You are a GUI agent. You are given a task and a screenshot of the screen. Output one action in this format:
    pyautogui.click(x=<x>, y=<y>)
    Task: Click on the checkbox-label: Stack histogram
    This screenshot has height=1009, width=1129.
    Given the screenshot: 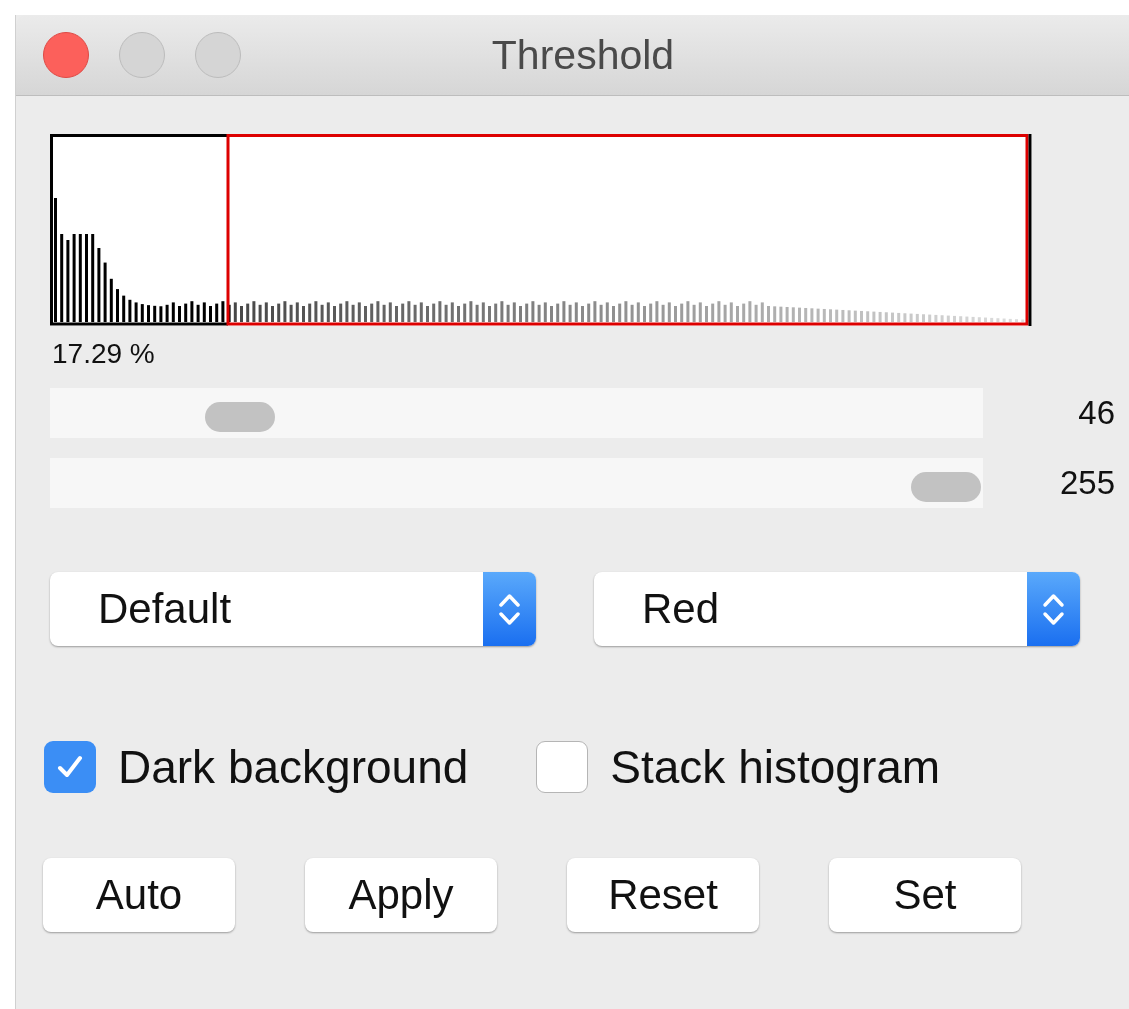 What is the action you would take?
    pyautogui.click(x=775, y=767)
    